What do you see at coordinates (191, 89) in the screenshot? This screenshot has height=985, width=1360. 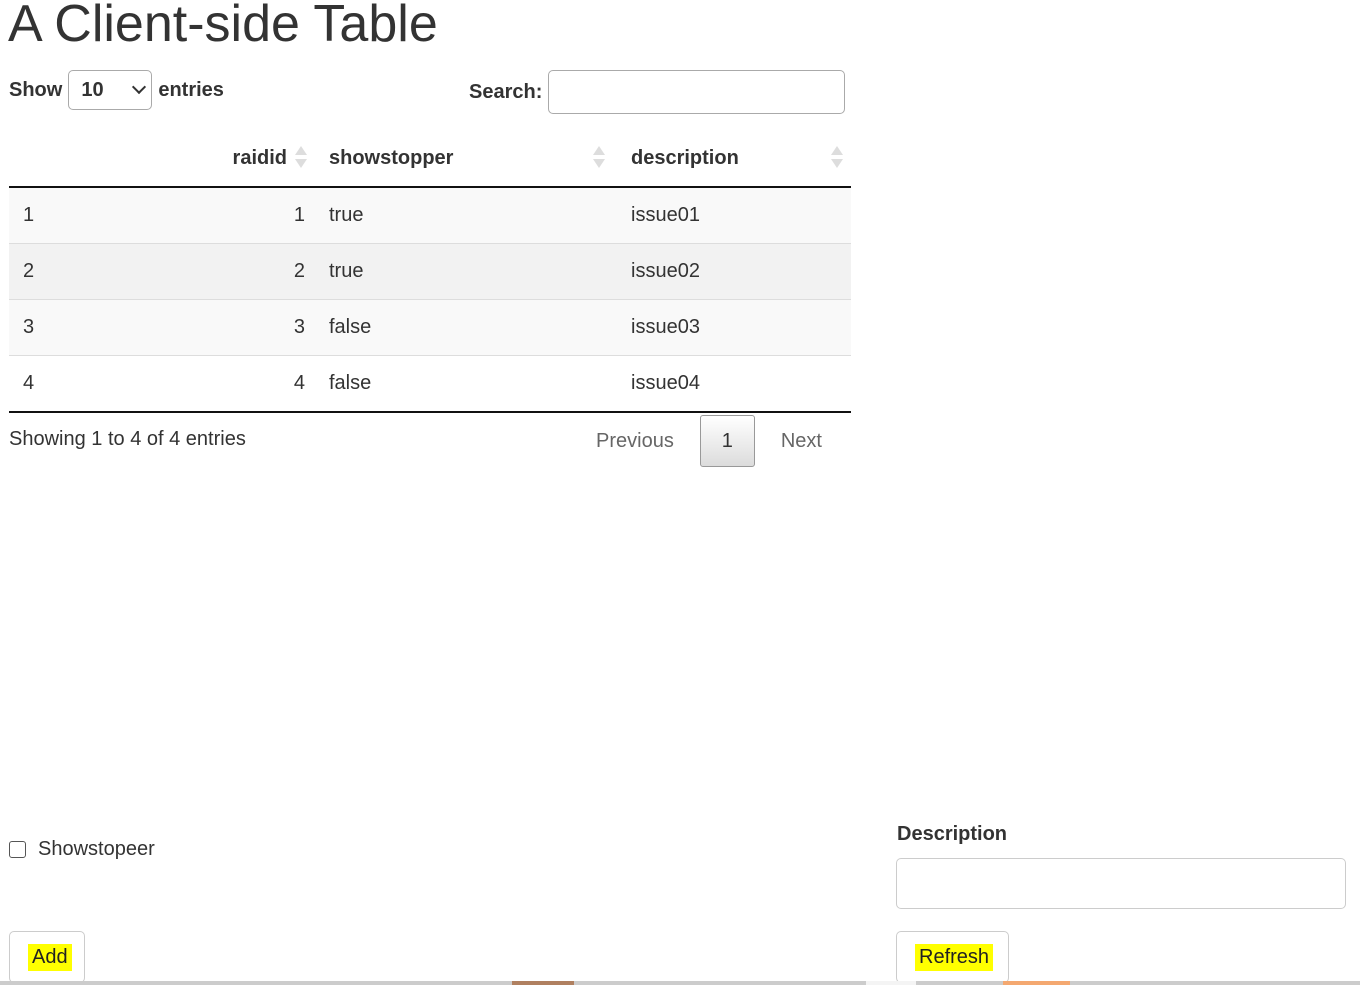 I see `entries-label: entries` at bounding box center [191, 89].